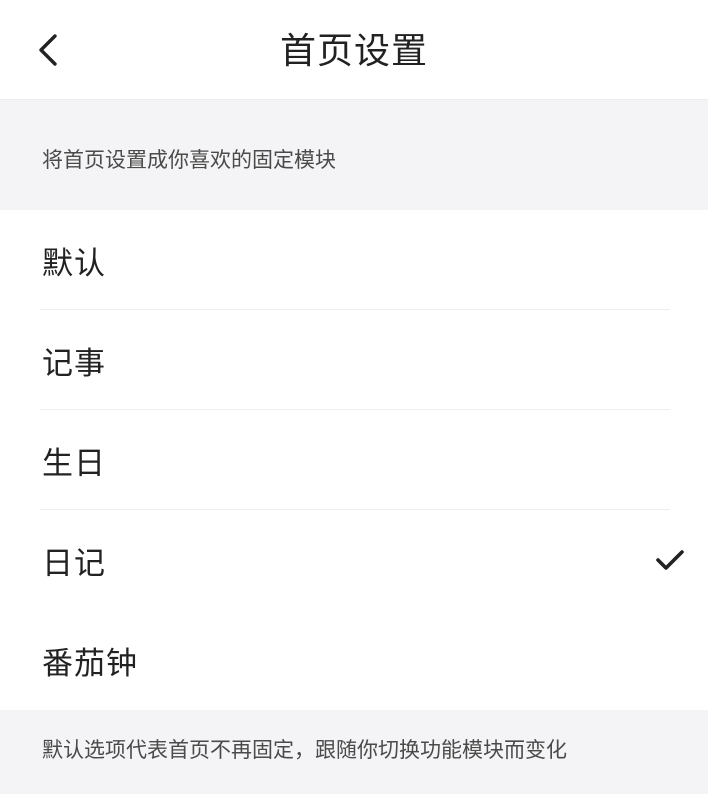 The image size is (708, 794). What do you see at coordinates (354, 260) in the screenshot?
I see `option-default: 默认` at bounding box center [354, 260].